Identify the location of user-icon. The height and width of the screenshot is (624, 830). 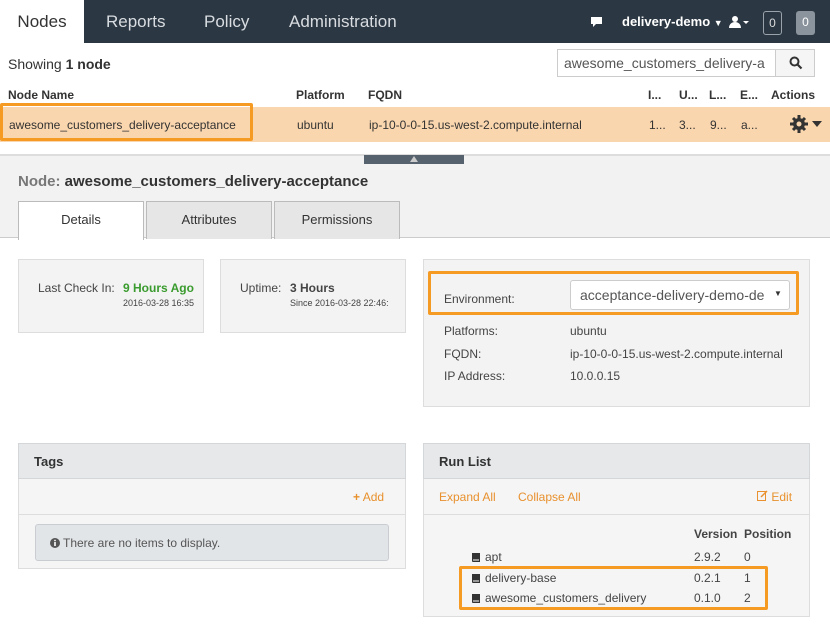
(739, 22).